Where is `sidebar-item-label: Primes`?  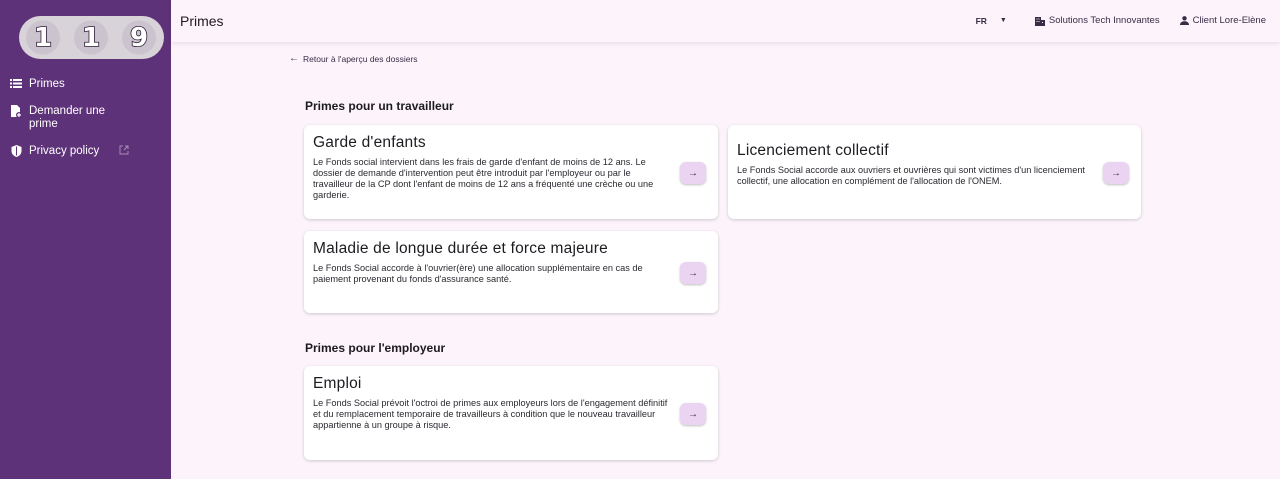 sidebar-item-label: Primes is located at coordinates (47, 84).